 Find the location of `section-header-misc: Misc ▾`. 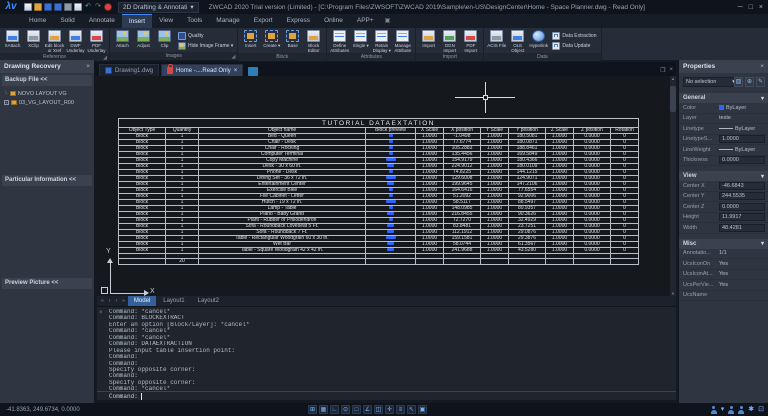

section-header-misc: Misc ▾ is located at coordinates (723, 243).